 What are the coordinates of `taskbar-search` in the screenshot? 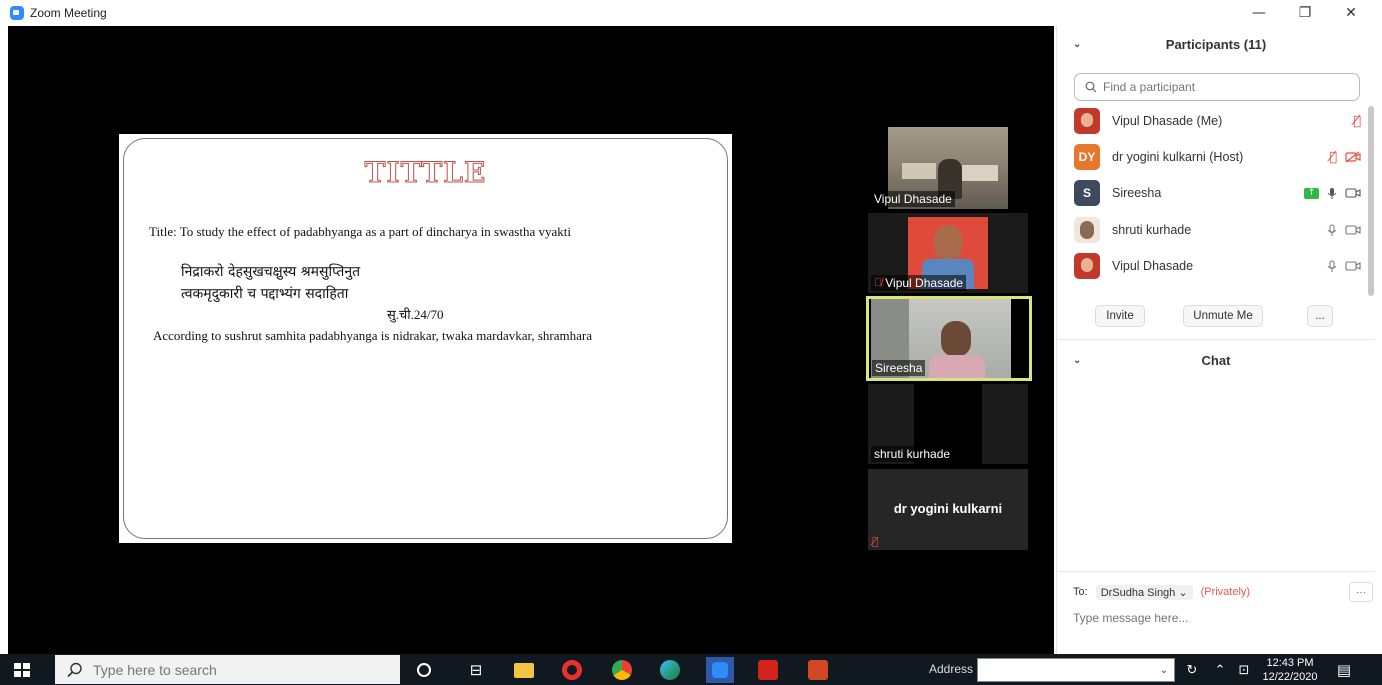 It's located at (227, 669).